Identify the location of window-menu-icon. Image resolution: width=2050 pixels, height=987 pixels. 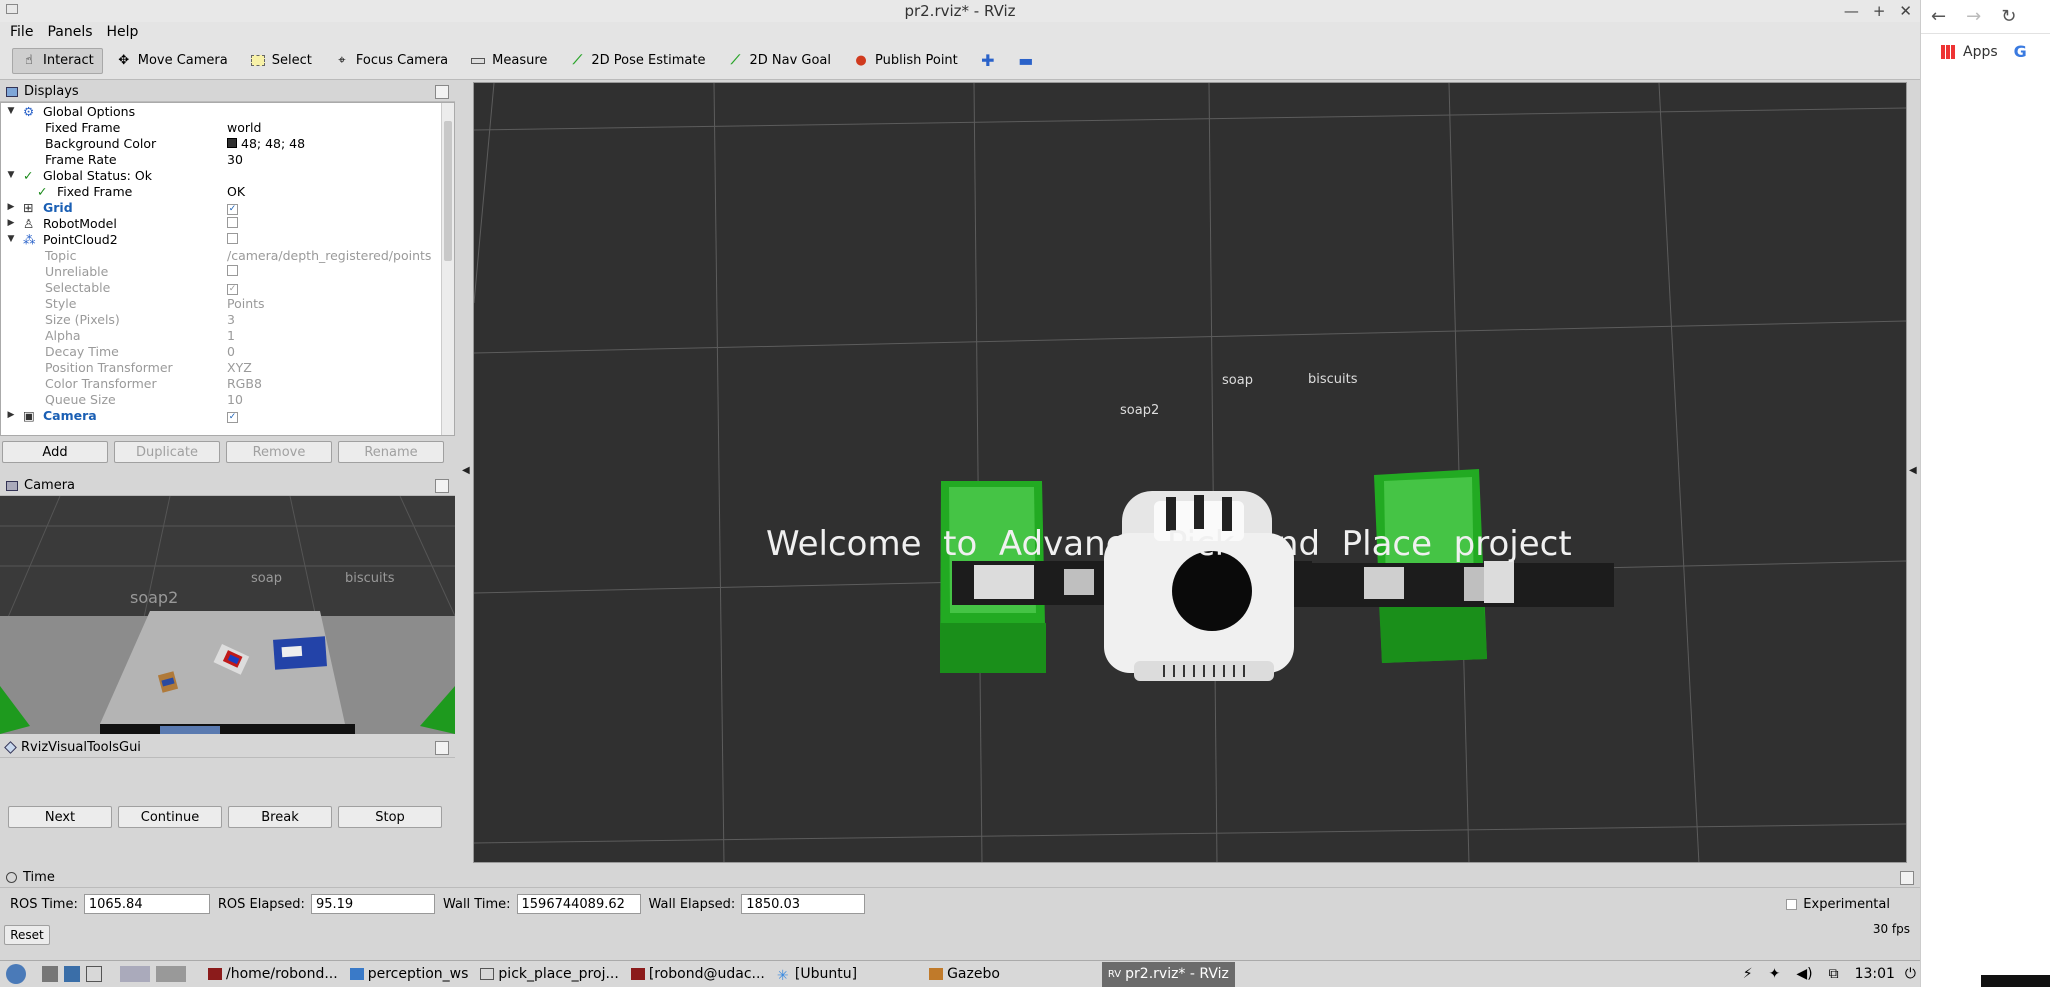
(12, 9).